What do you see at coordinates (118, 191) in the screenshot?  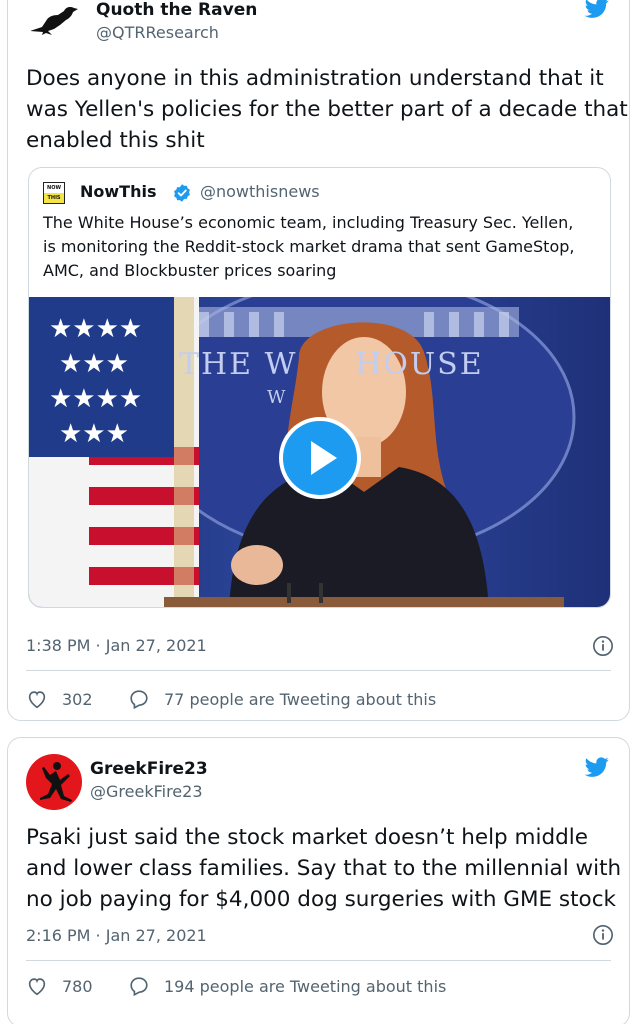 I see `quoted-author-name: NowThis` at bounding box center [118, 191].